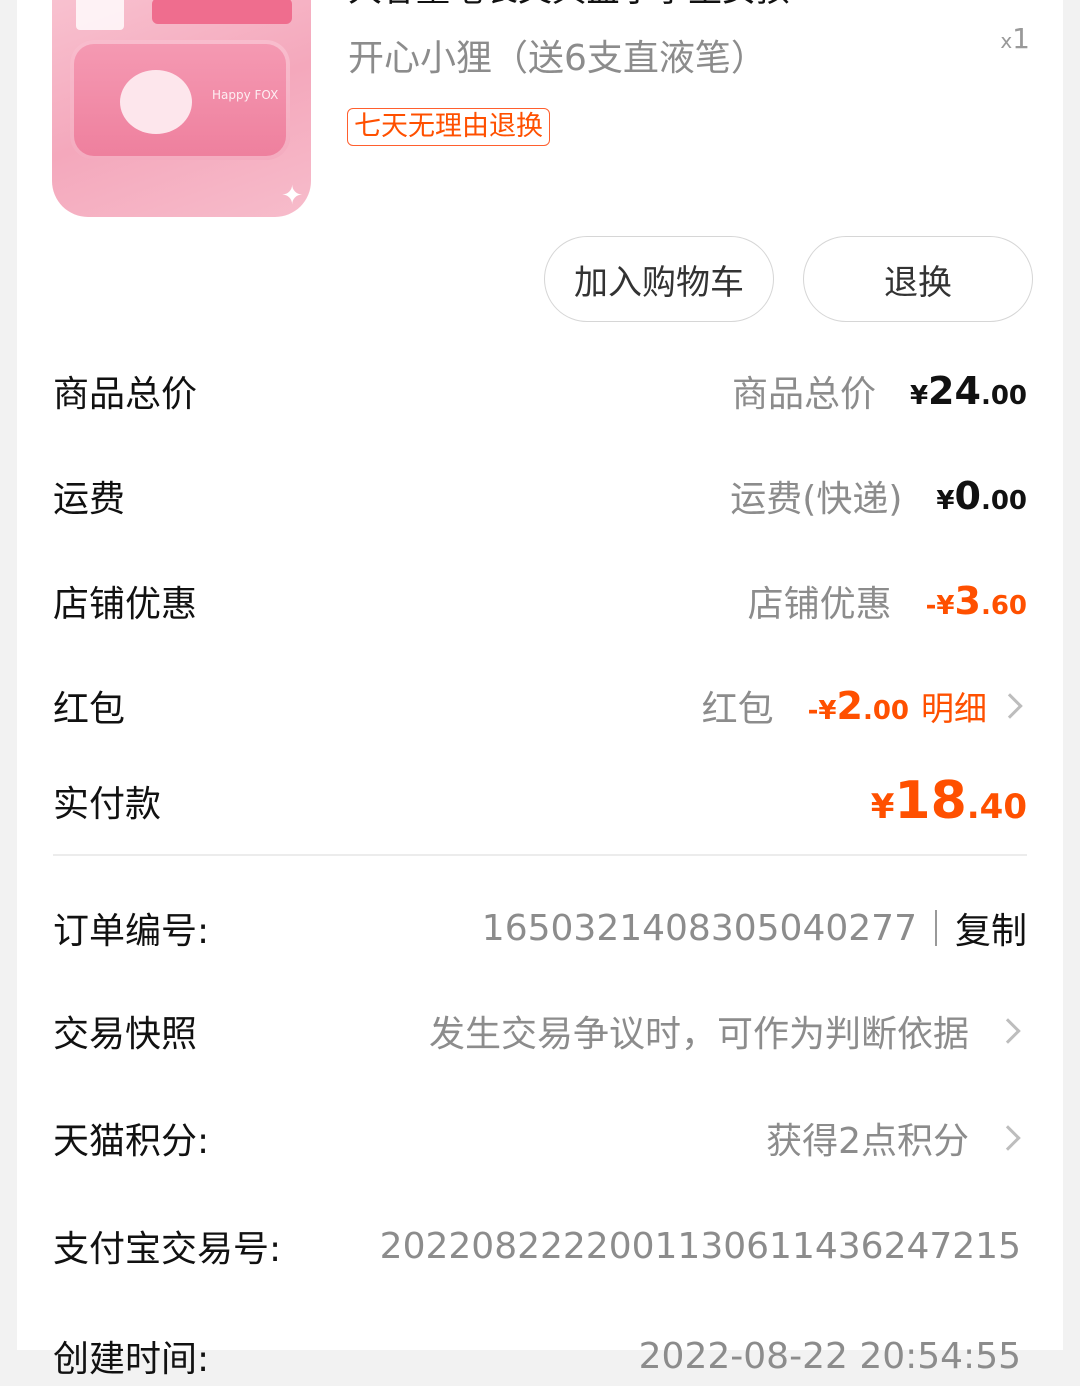  What do you see at coordinates (829, 1356) in the screenshot?
I see `created-time-value: 2022-08-22 20:54:55` at bounding box center [829, 1356].